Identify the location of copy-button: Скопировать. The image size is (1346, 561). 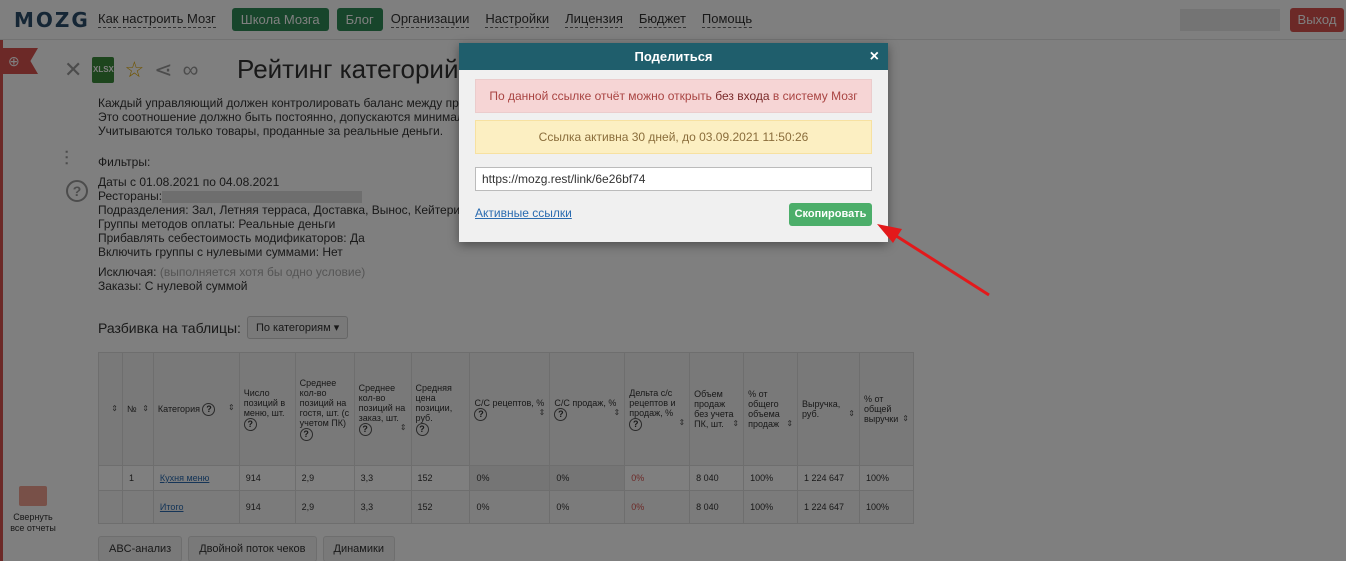
(830, 214).